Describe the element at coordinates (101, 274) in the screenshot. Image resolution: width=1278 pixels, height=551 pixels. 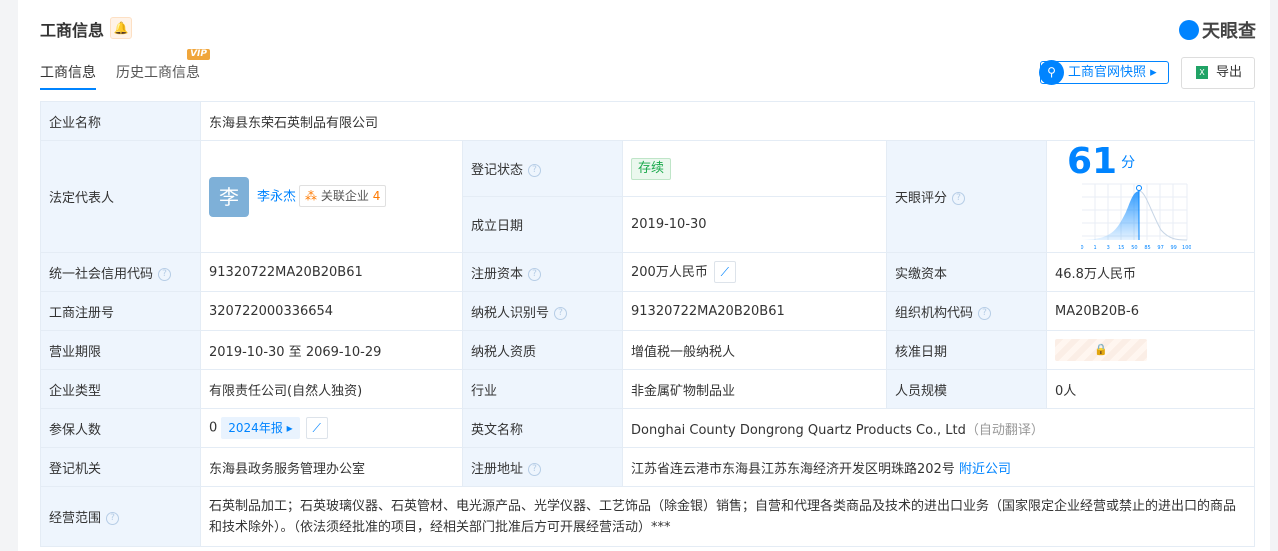
I see `label-text: 统一社会信用代码` at that location.